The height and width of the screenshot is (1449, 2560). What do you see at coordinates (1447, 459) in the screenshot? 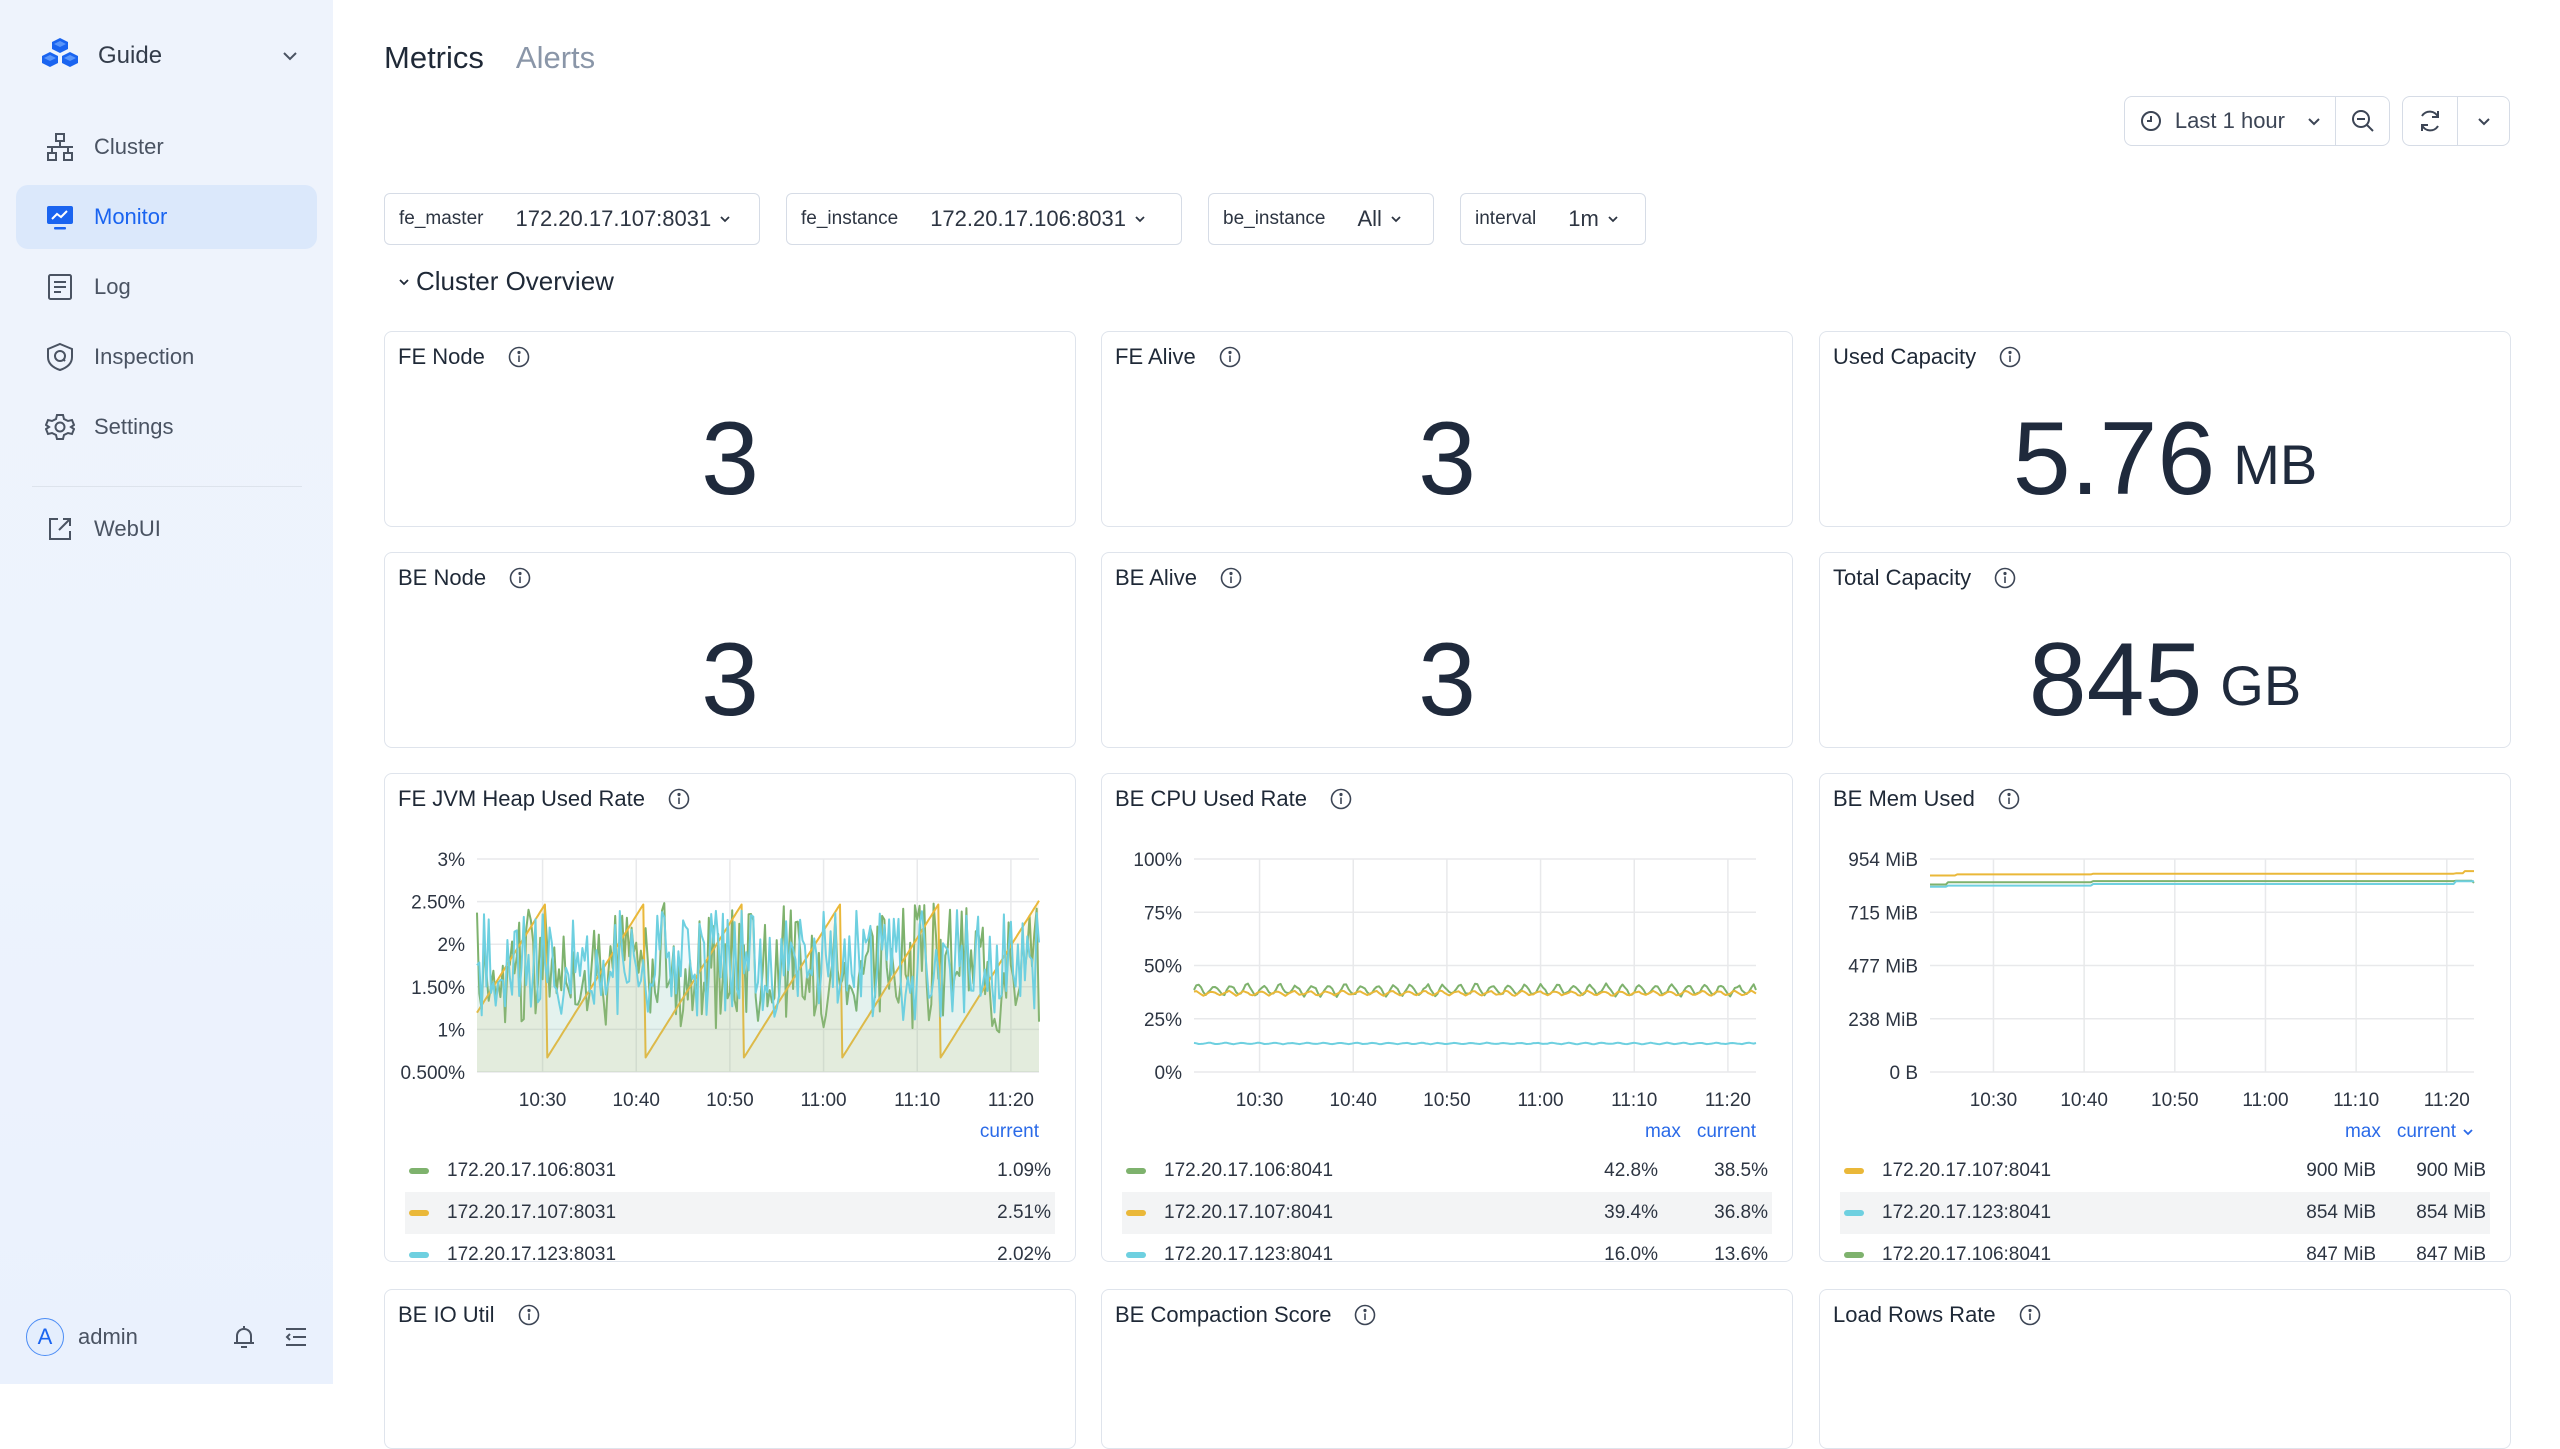
I see `stat-value: 3` at bounding box center [1447, 459].